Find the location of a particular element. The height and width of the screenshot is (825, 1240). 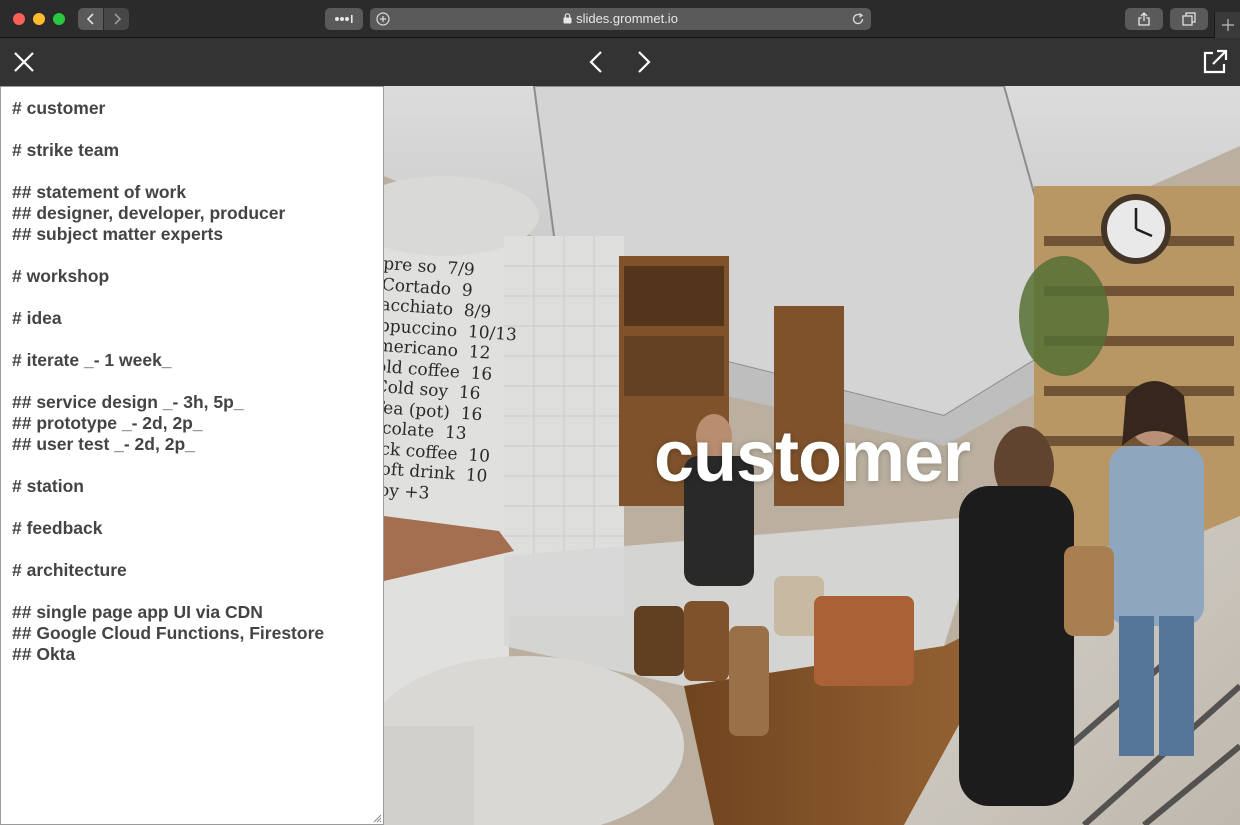

tabs-icon is located at coordinates (1189, 19).